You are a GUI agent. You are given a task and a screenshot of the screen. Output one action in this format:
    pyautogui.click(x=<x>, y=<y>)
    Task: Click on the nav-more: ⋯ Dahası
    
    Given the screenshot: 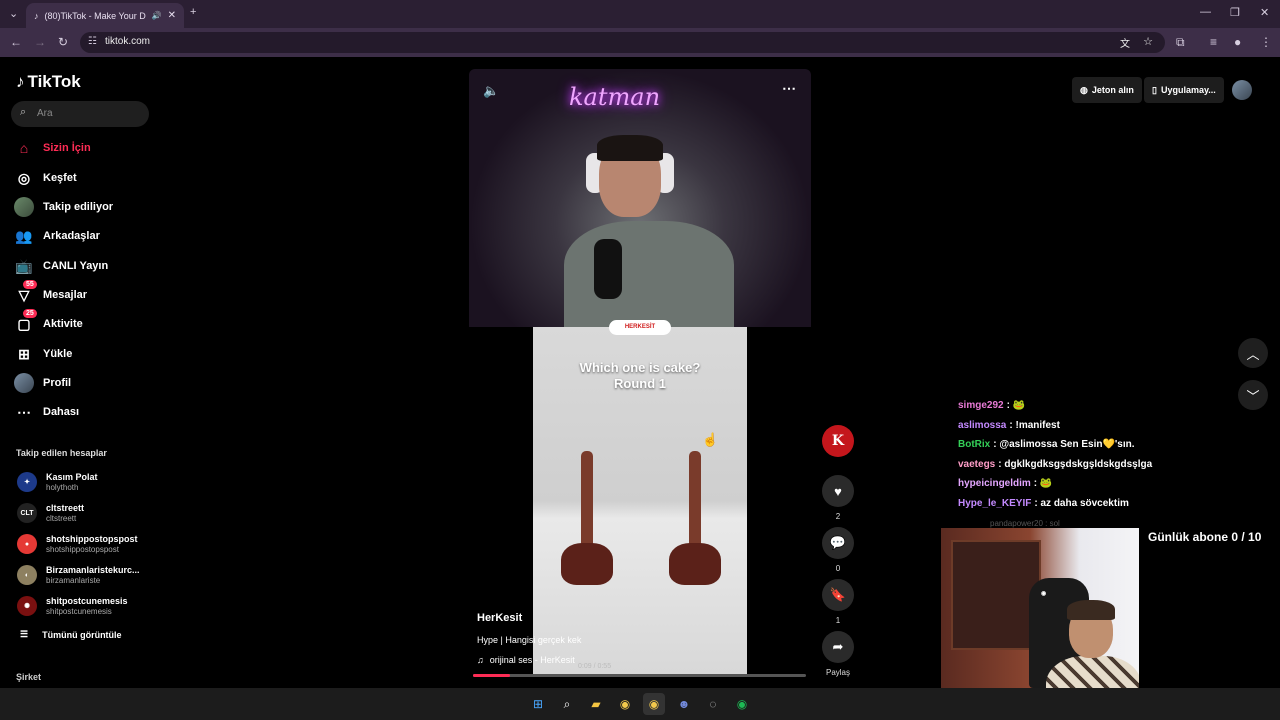 What is the action you would take?
    pyautogui.click(x=46, y=412)
    